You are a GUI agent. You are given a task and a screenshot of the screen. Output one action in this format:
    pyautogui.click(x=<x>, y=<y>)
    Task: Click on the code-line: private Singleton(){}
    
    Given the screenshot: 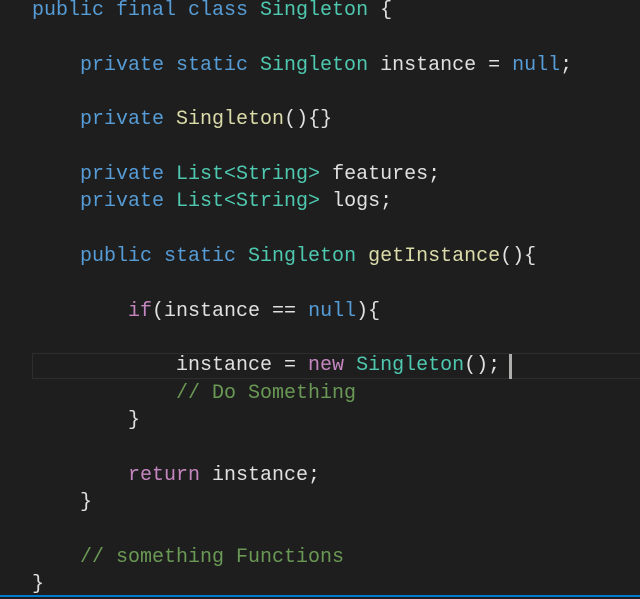 What is the action you would take?
    pyautogui.click(x=302, y=119)
    